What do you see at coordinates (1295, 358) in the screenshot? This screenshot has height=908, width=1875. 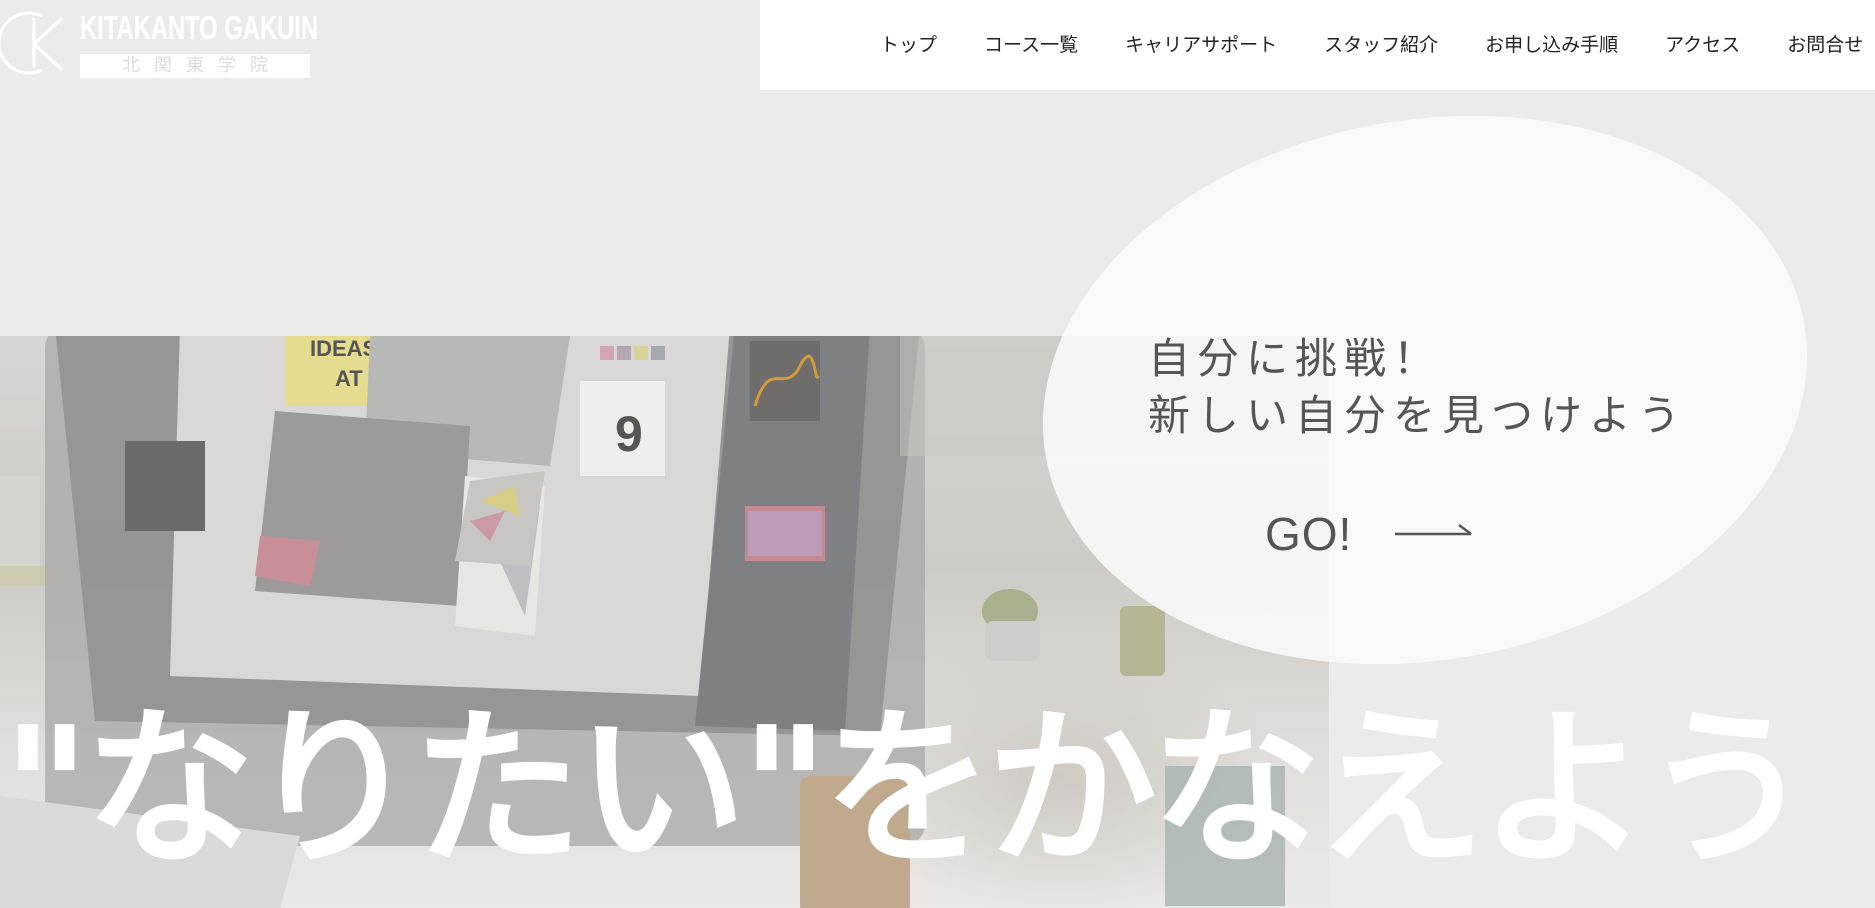 I see `hero-copy-line1: 自分に挑戦！` at bounding box center [1295, 358].